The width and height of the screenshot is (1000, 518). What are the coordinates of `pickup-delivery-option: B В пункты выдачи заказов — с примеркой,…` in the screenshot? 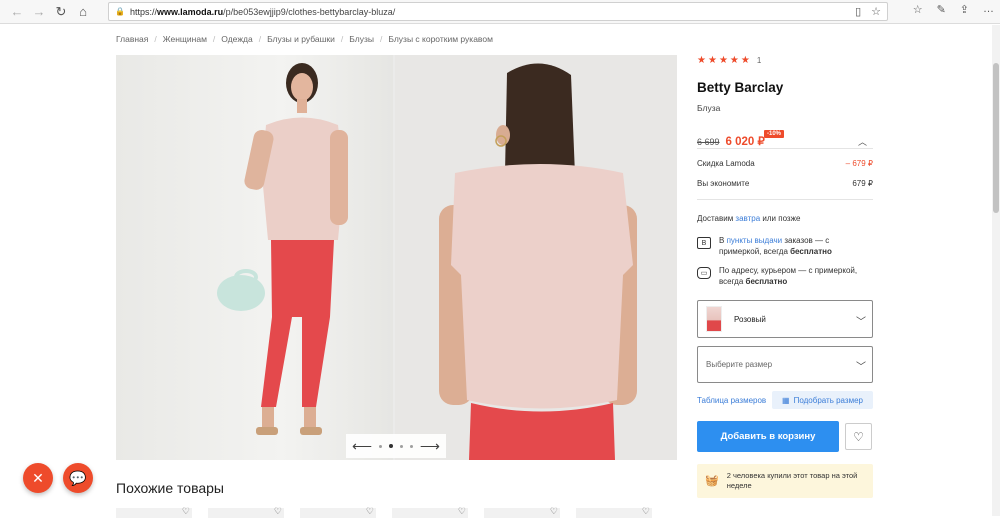 It's located at (785, 246).